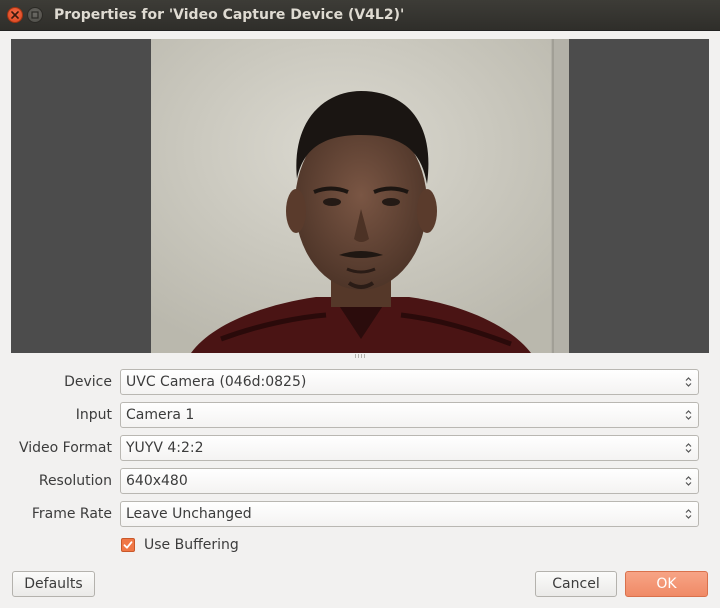 The image size is (720, 608). I want to click on close-icon, so click(15, 15).